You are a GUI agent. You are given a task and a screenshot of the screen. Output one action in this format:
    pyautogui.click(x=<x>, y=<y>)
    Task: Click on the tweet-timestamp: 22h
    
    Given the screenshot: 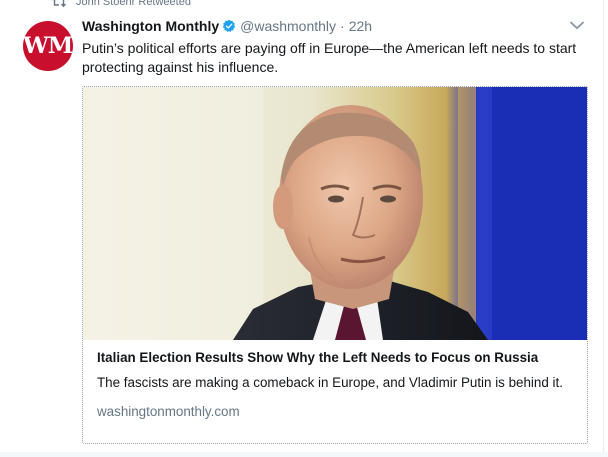 What is the action you would take?
    pyautogui.click(x=360, y=26)
    